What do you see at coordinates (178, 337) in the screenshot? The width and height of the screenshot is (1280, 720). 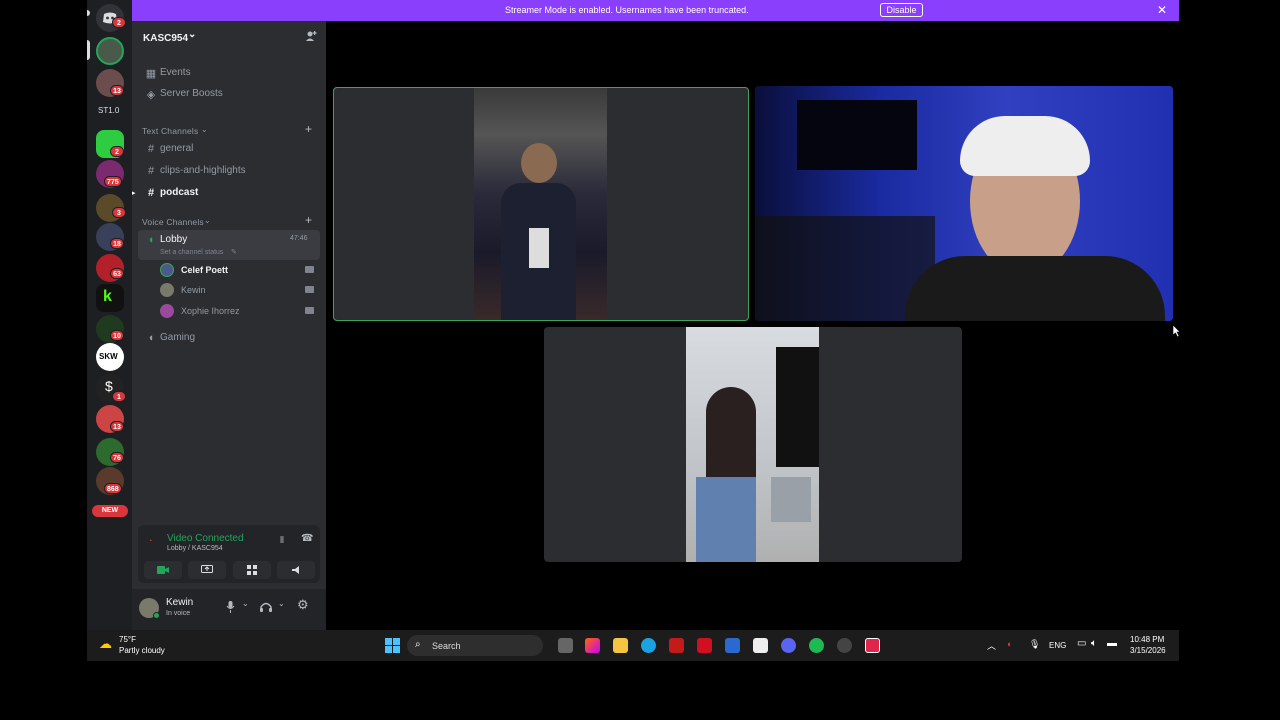 I see `gaming-label: Gaming` at bounding box center [178, 337].